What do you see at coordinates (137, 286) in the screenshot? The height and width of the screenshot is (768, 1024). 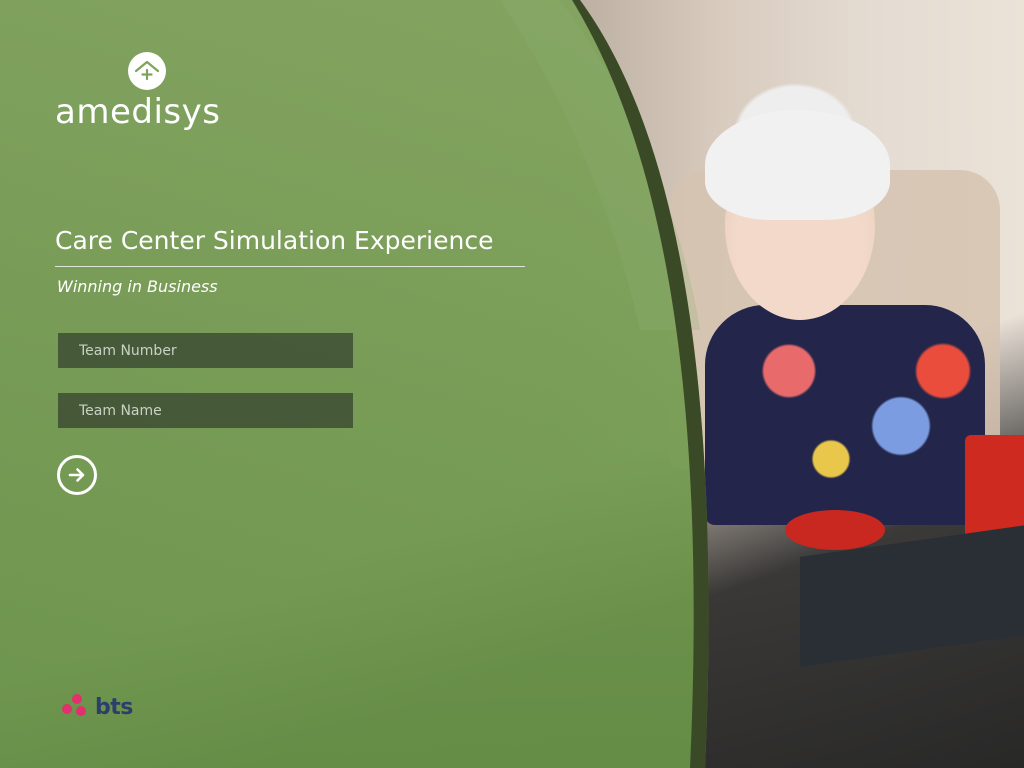 I see `page-subtitle: Winning in Business` at bounding box center [137, 286].